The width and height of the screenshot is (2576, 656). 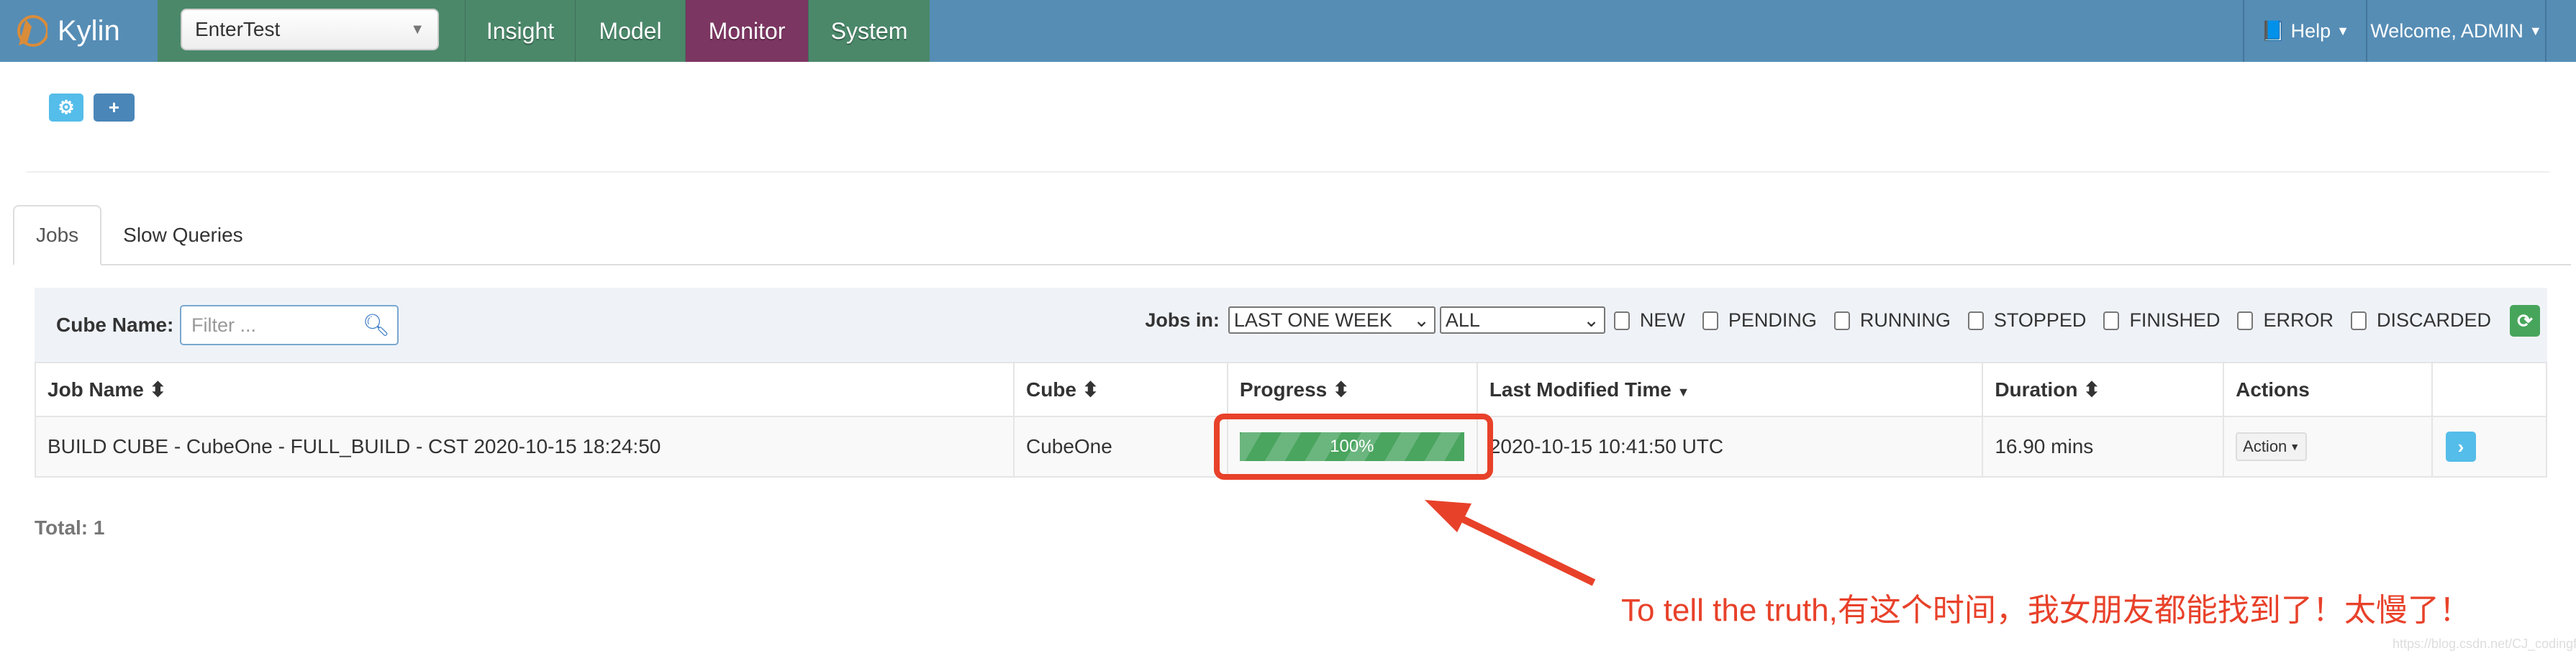 I want to click on watermark: https://blog.csdn.net/CJ_codingfish, so click(x=2484, y=644).